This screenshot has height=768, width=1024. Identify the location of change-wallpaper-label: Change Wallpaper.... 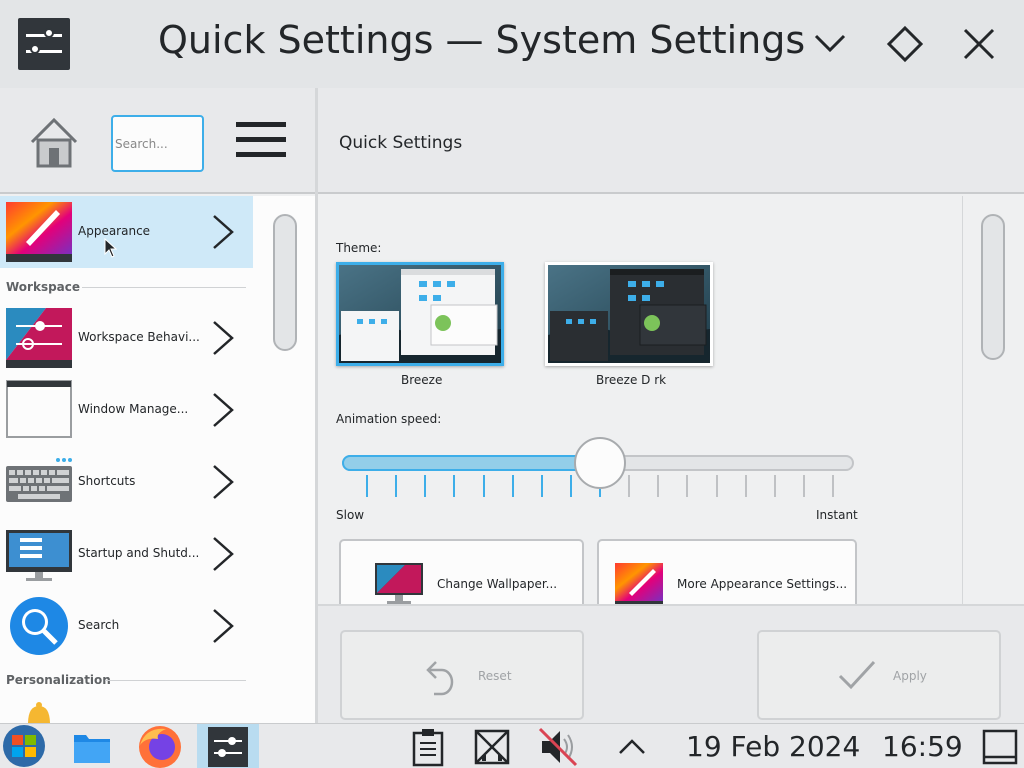
(497, 584).